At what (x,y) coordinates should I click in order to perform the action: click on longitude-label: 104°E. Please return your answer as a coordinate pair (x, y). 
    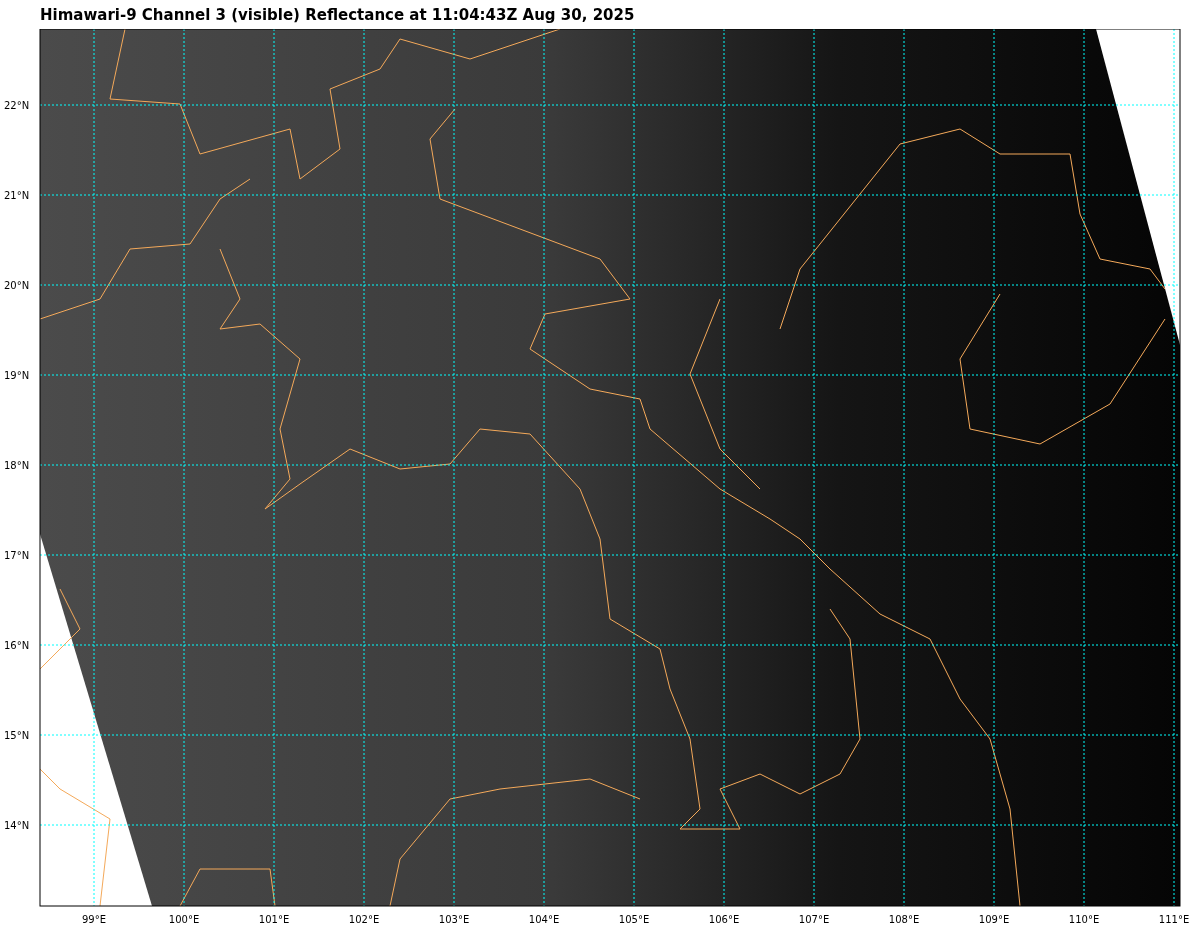
    Looking at the image, I should click on (544, 919).